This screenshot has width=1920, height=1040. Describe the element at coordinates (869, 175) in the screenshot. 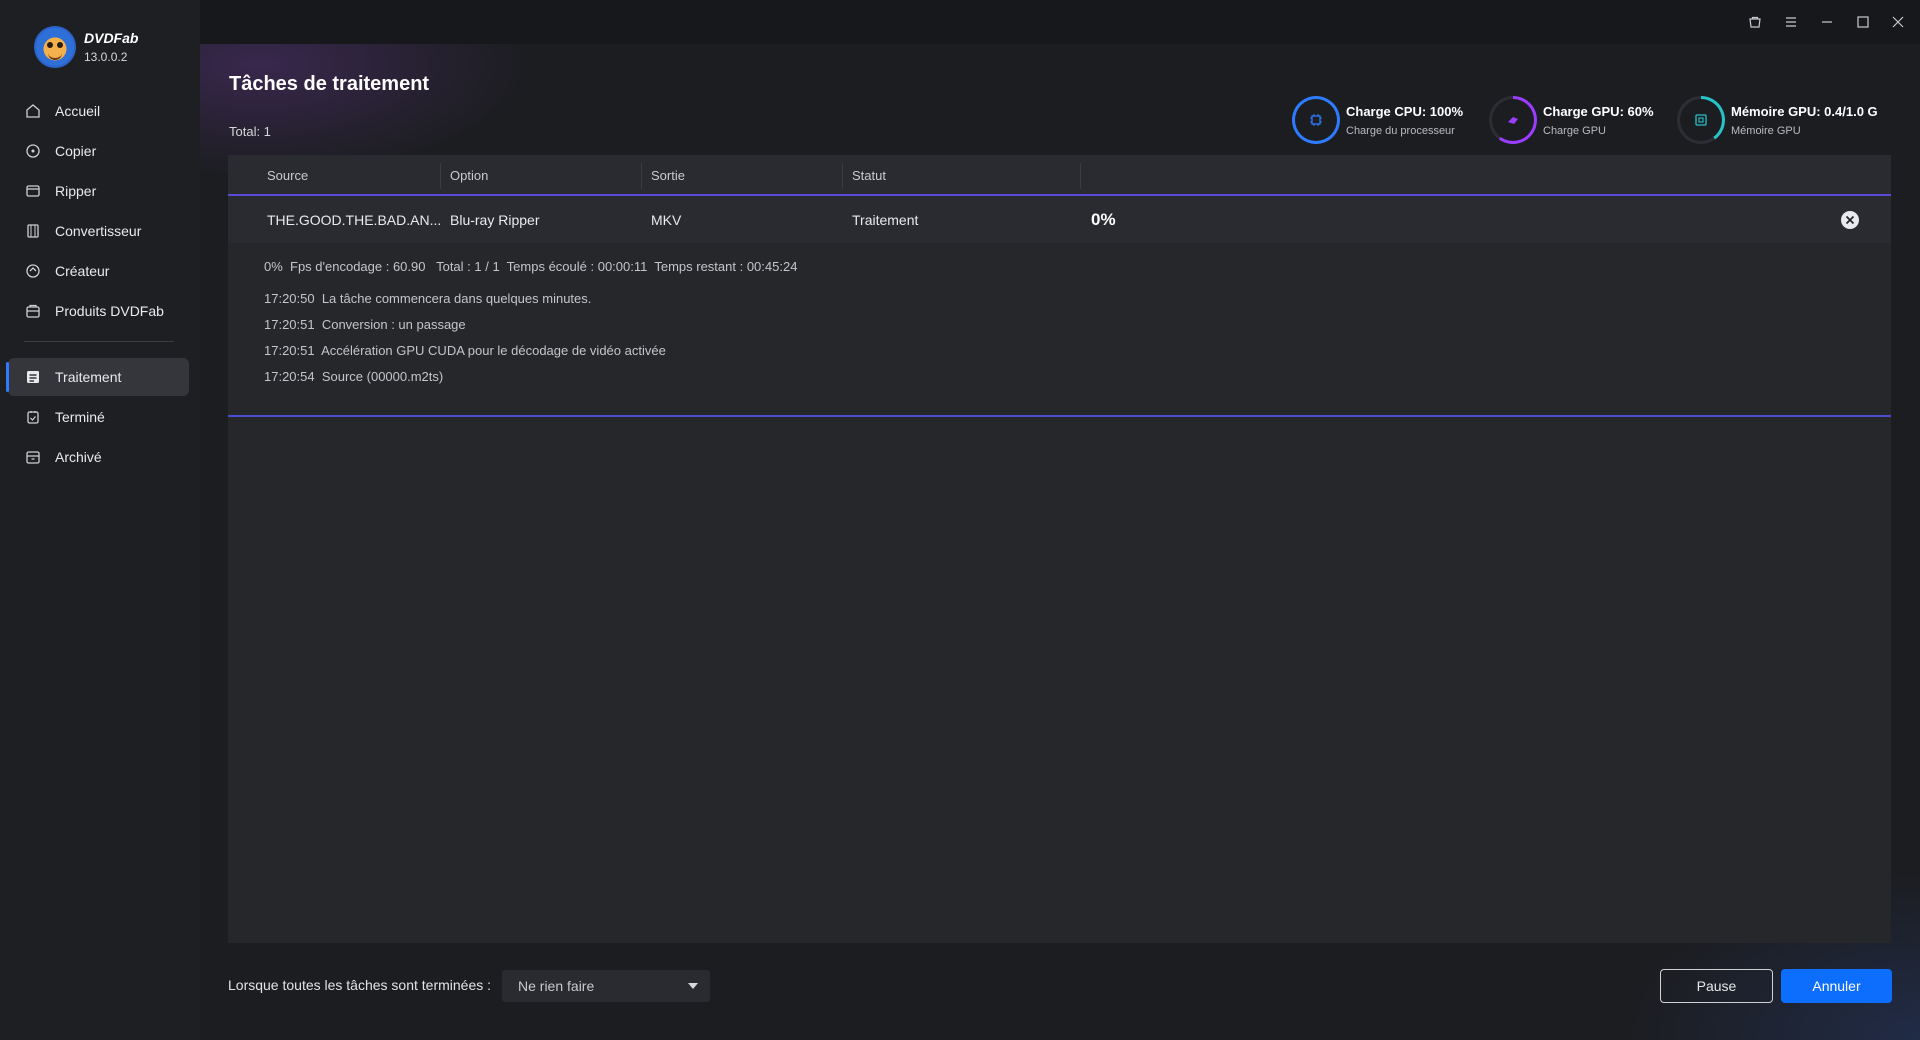

I see `column-header-status: Statut` at that location.